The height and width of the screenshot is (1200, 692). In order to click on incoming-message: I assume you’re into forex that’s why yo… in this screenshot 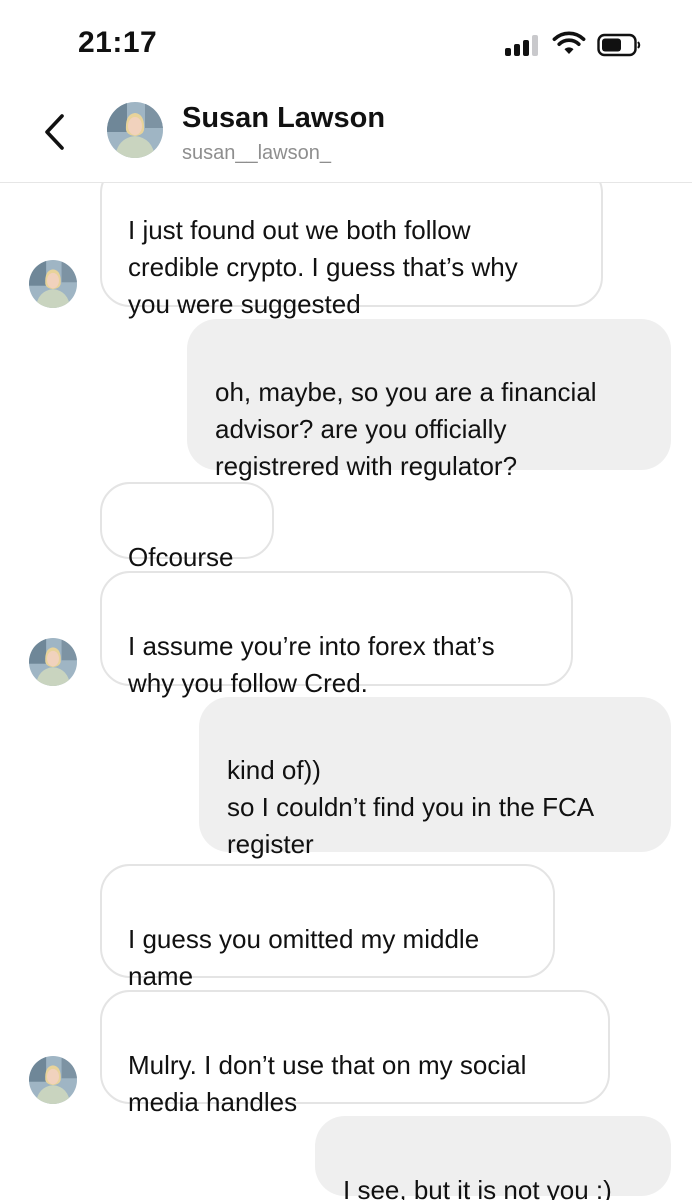, I will do `click(336, 634)`.